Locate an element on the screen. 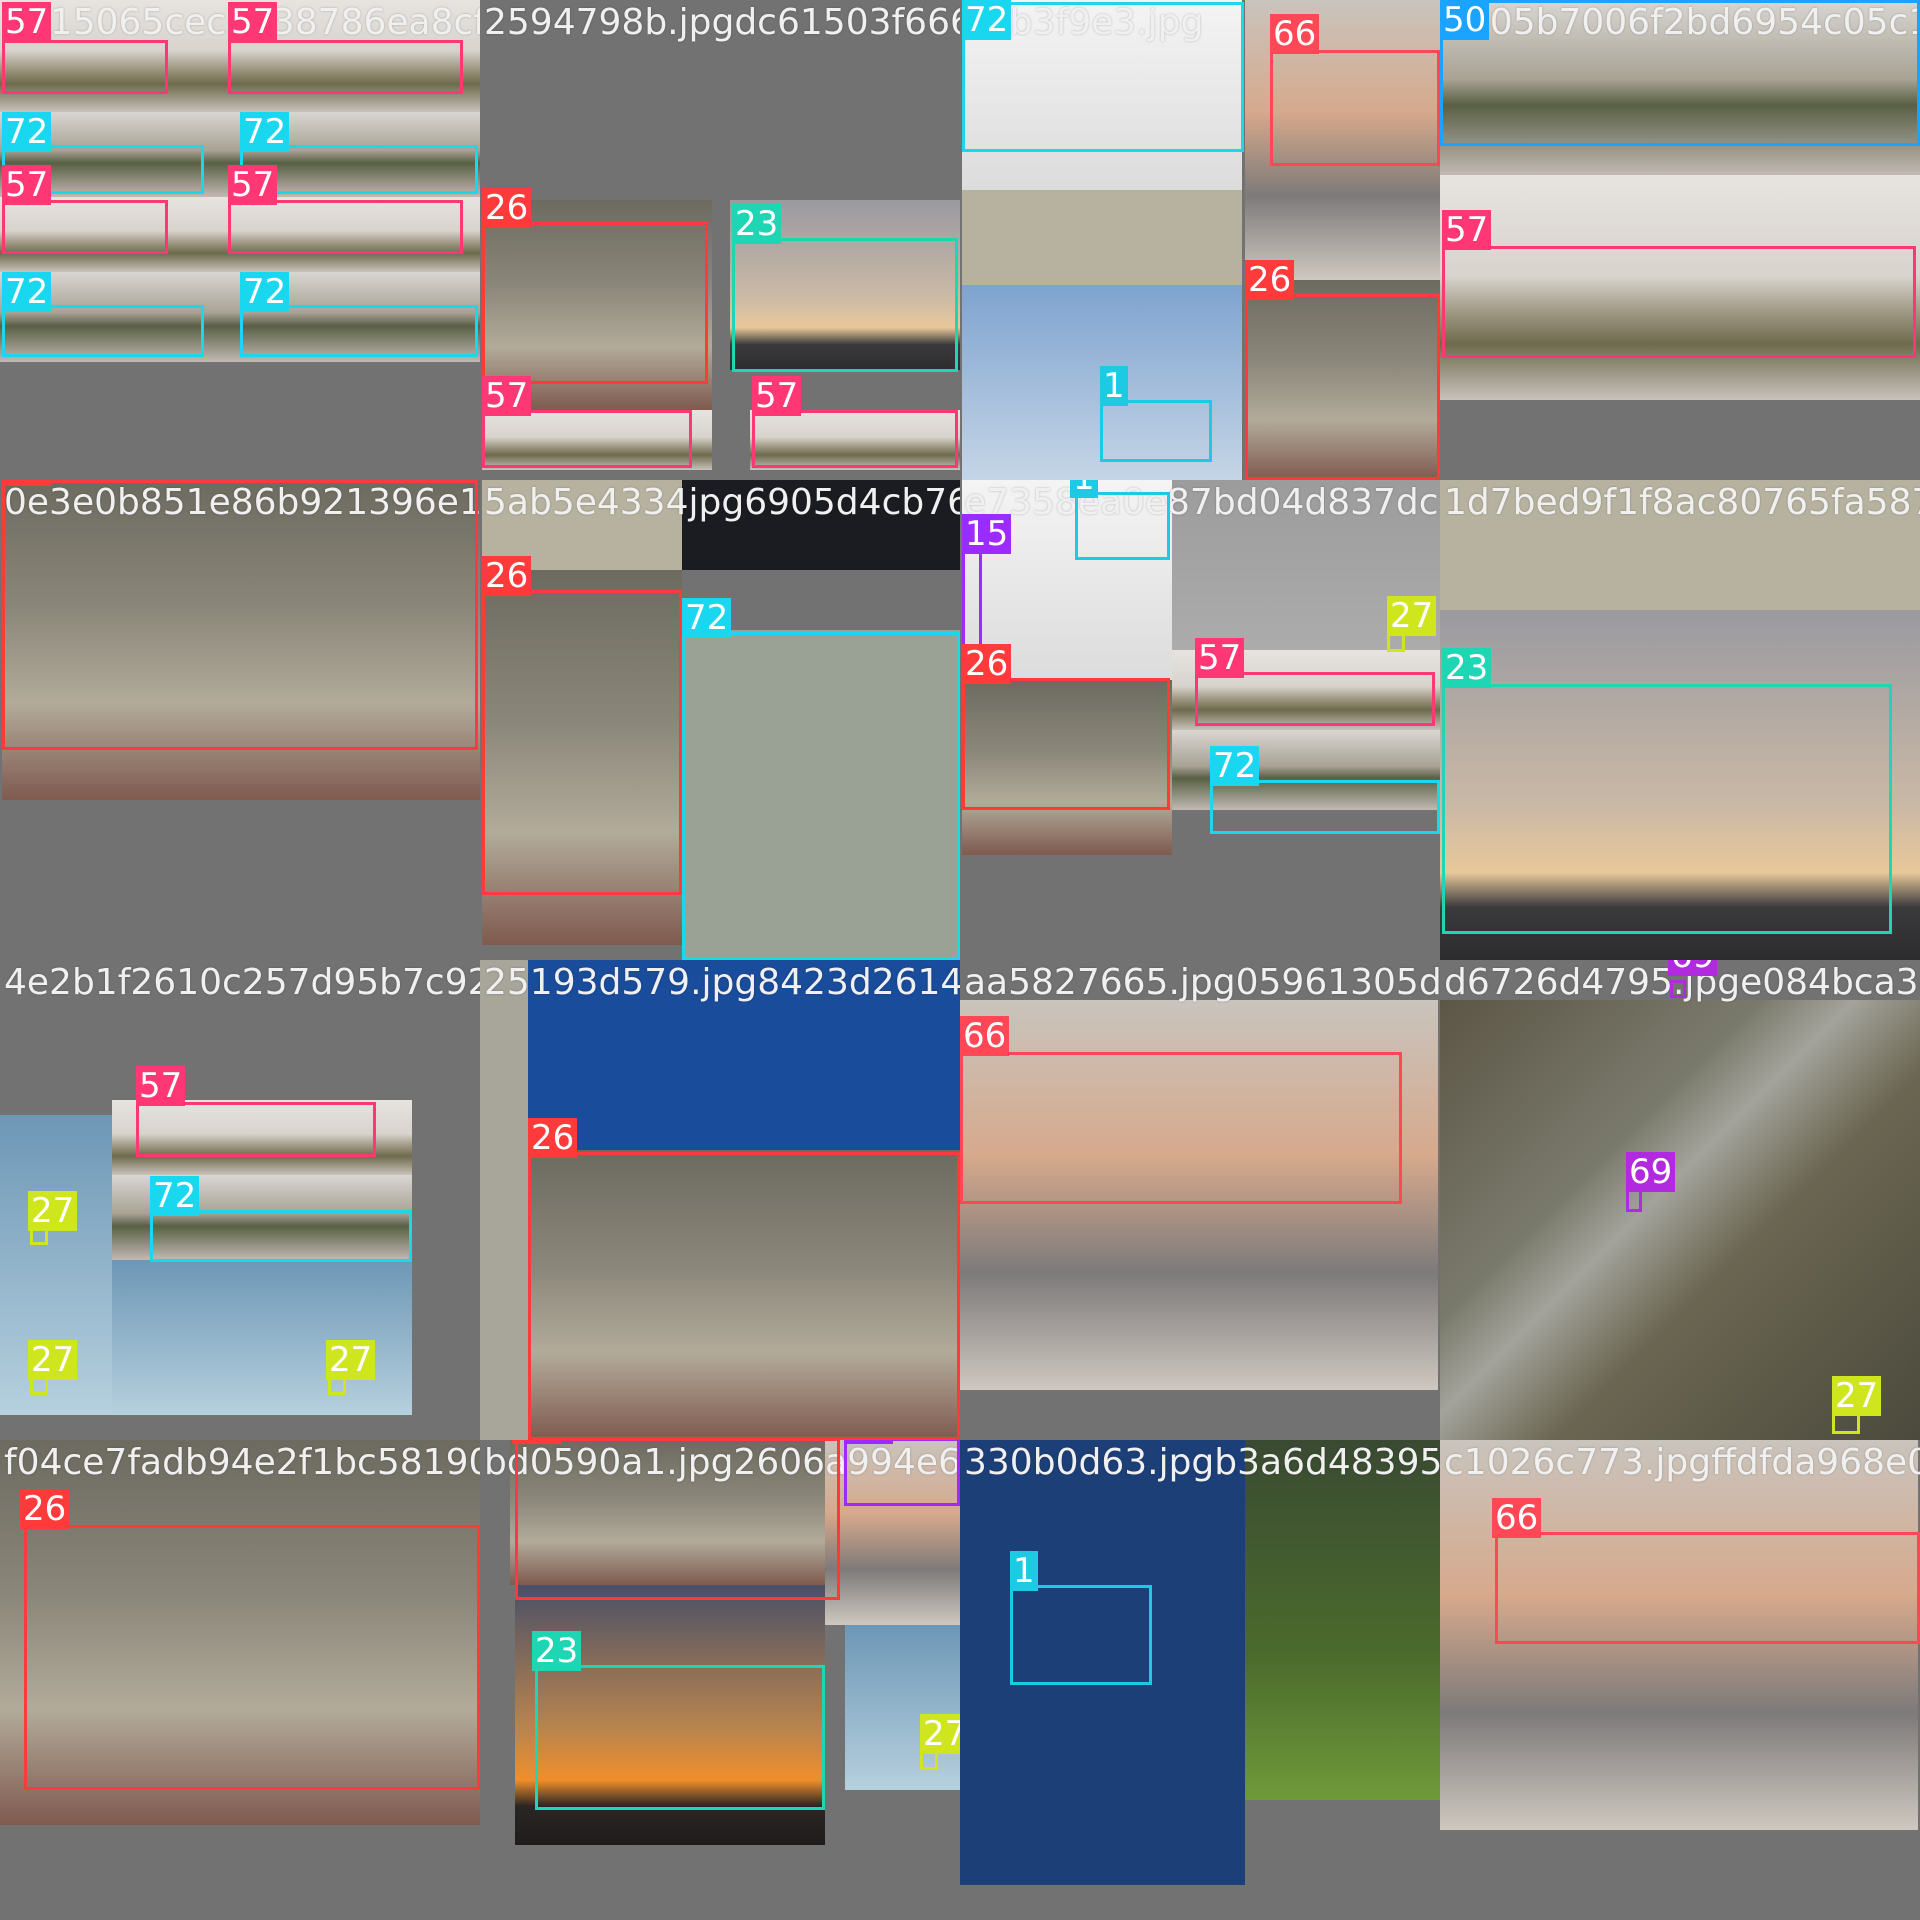 This screenshot has height=1920, width=1920. mosaic-tile-1: 2594798b.jpgdc61503f66688e 26 23 57 57 is located at coordinates (720, 240).